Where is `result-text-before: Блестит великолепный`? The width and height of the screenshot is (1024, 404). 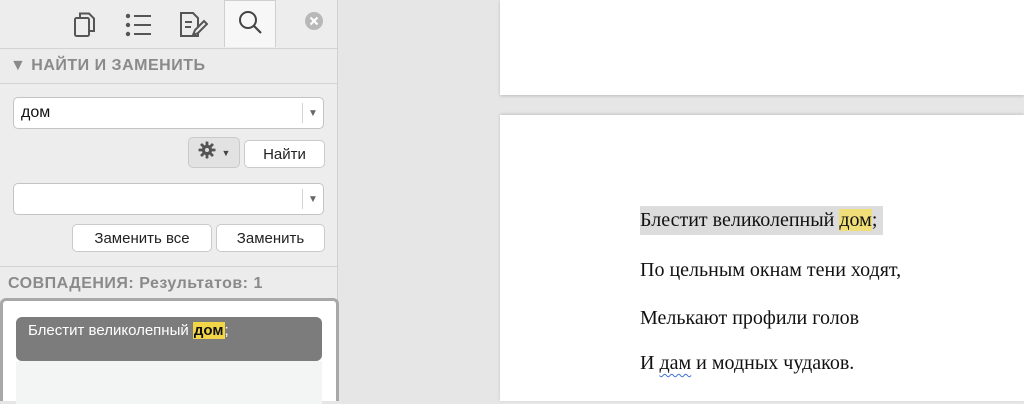
result-text-before: Блестит великолепный is located at coordinates (110, 330).